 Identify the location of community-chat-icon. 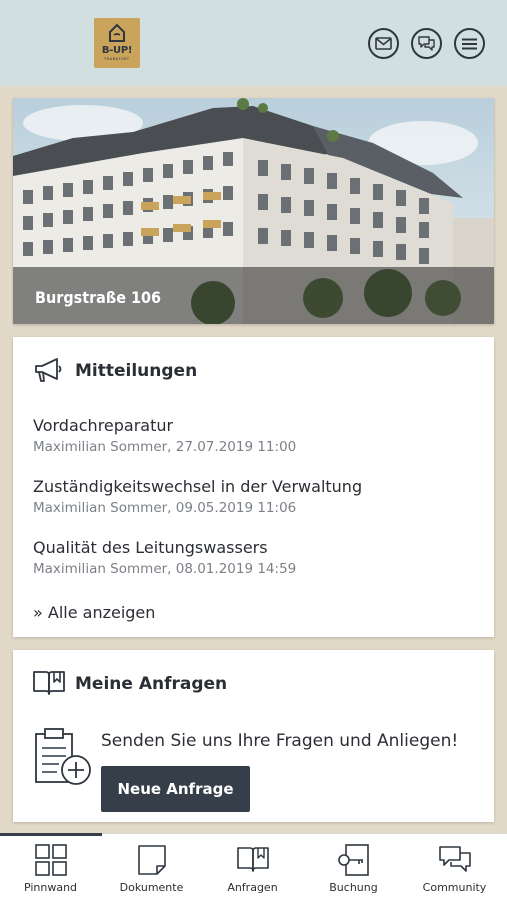
(454, 859).